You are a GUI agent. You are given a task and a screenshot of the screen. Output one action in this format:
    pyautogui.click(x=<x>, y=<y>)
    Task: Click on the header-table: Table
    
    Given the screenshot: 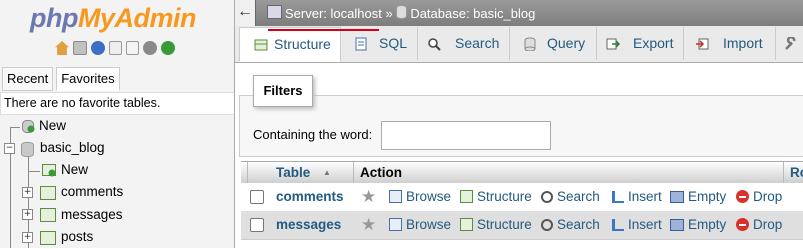 What is the action you would take?
    pyautogui.click(x=293, y=173)
    